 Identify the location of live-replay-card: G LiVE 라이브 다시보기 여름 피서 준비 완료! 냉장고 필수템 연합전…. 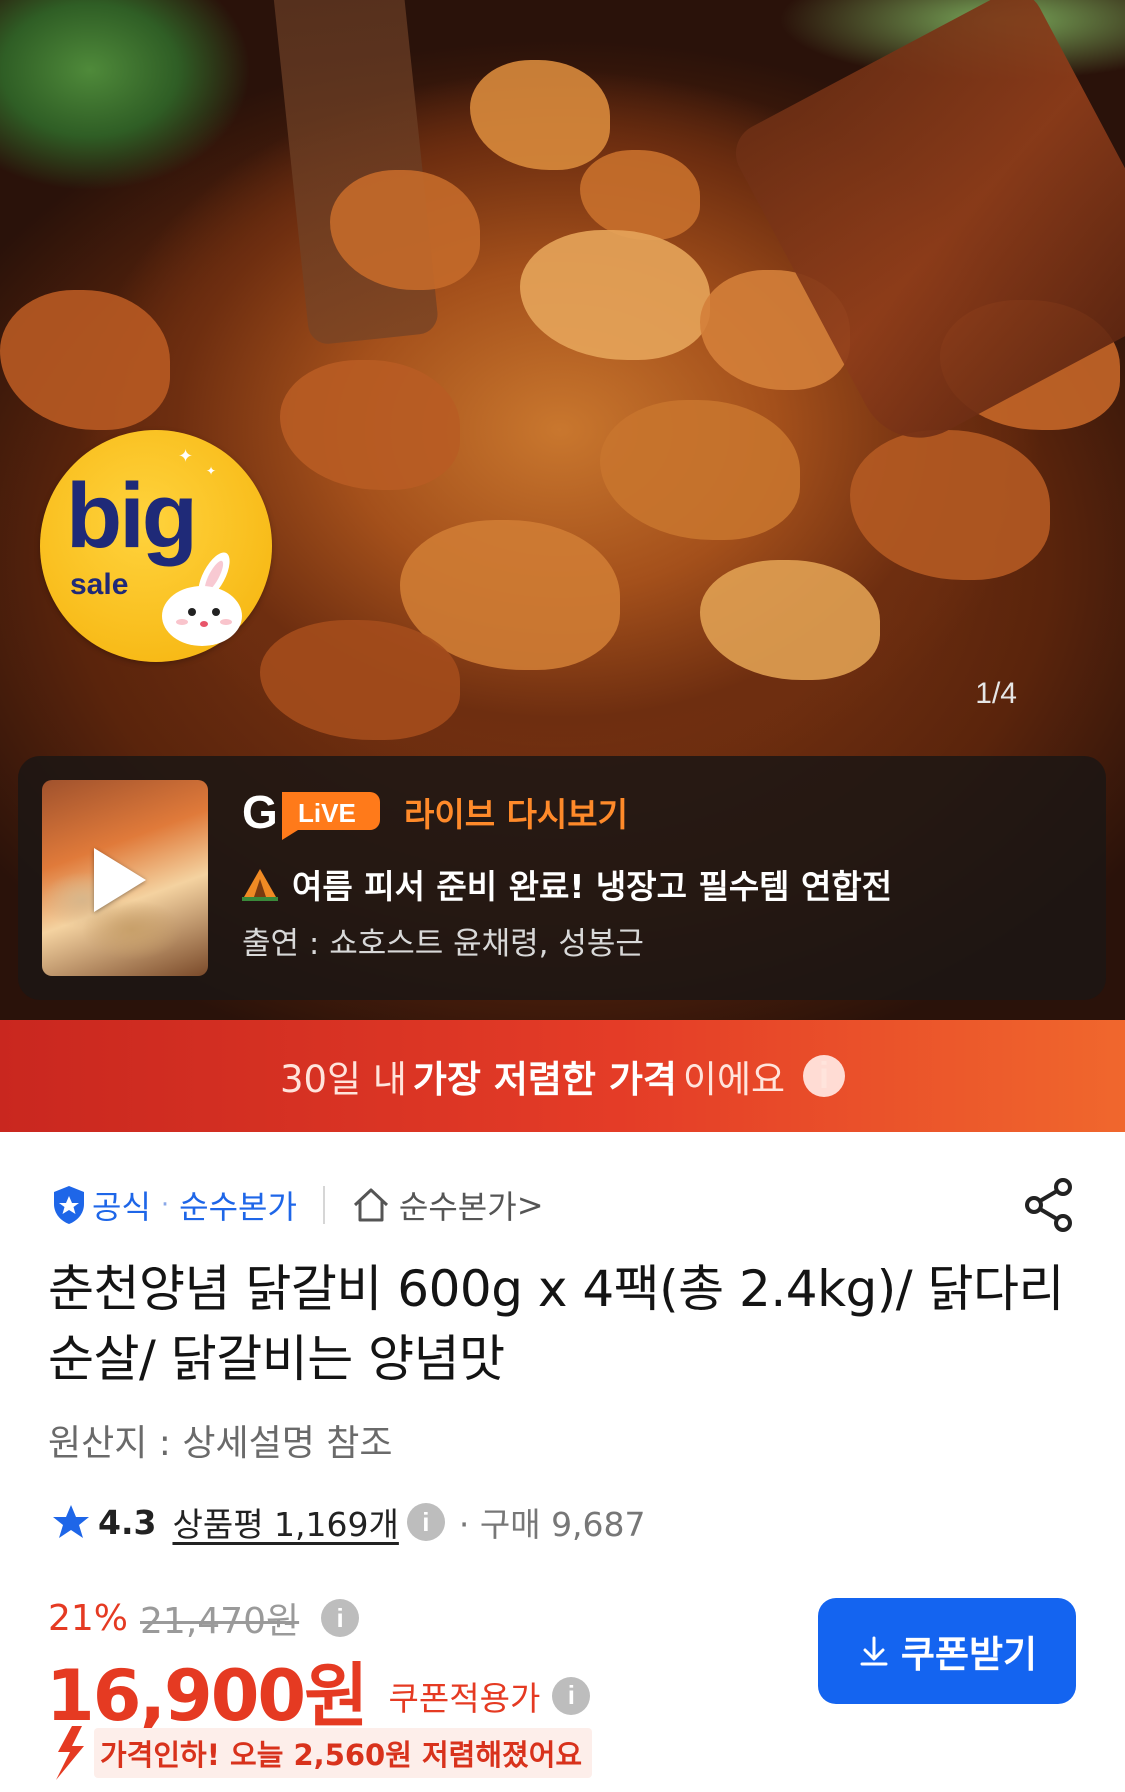
(562, 878).